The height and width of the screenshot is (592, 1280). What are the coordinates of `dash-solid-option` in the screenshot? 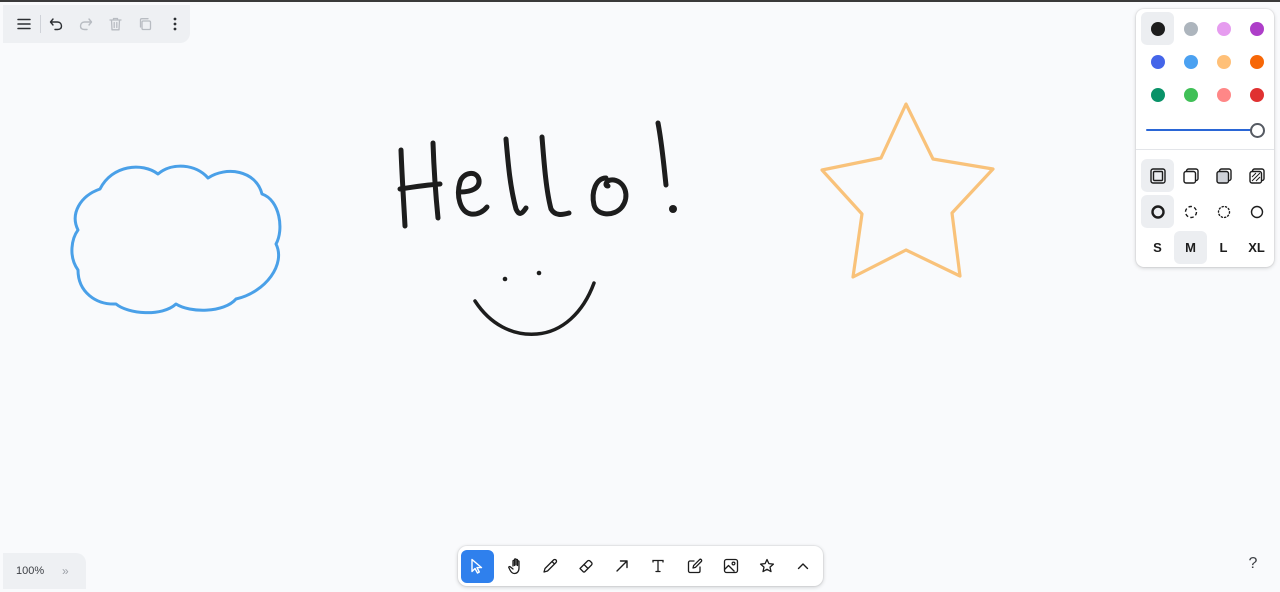 It's located at (1256, 211).